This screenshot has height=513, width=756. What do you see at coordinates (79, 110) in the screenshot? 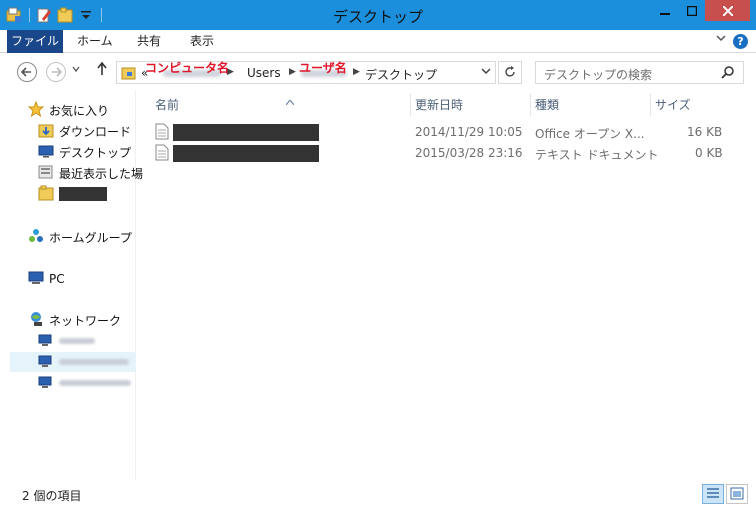
I see `nav-favorites-label: お気に入り` at bounding box center [79, 110].